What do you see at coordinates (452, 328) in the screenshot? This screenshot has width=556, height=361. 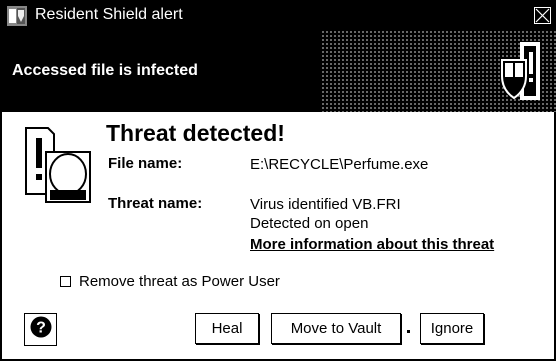 I see `ignore-button: Ignore` at bounding box center [452, 328].